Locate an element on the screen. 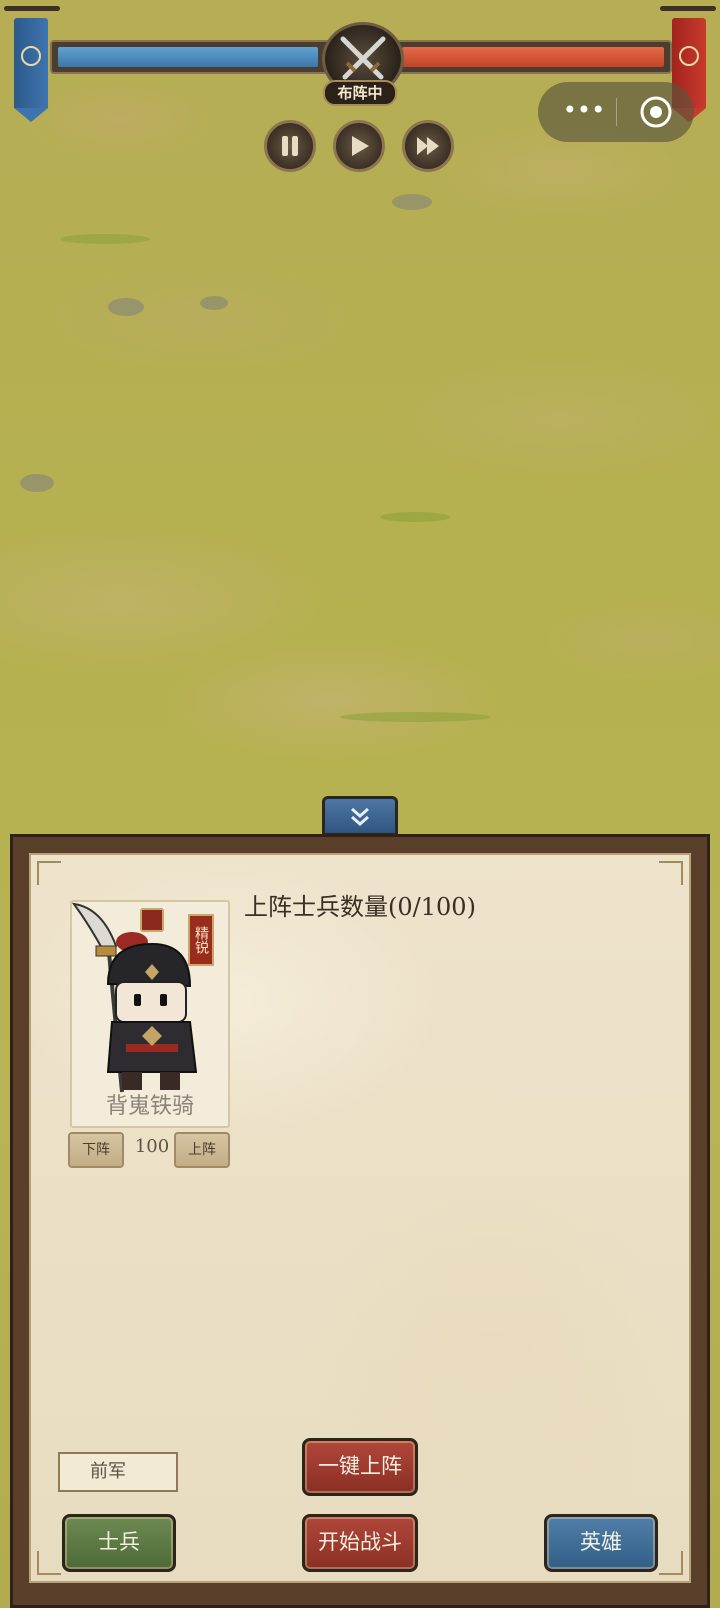 The image size is (720, 1608). start-battle-button: 开始战斗 is located at coordinates (360, 1543).